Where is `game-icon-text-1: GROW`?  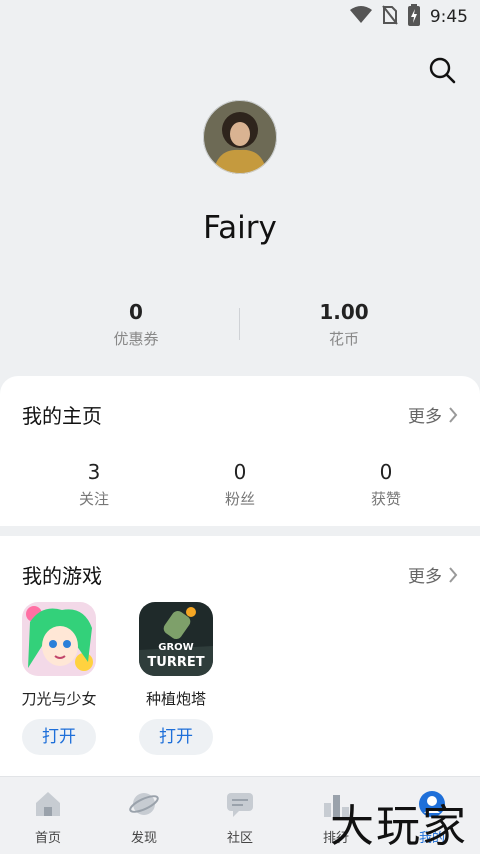 game-icon-text-1: GROW is located at coordinates (175, 647).